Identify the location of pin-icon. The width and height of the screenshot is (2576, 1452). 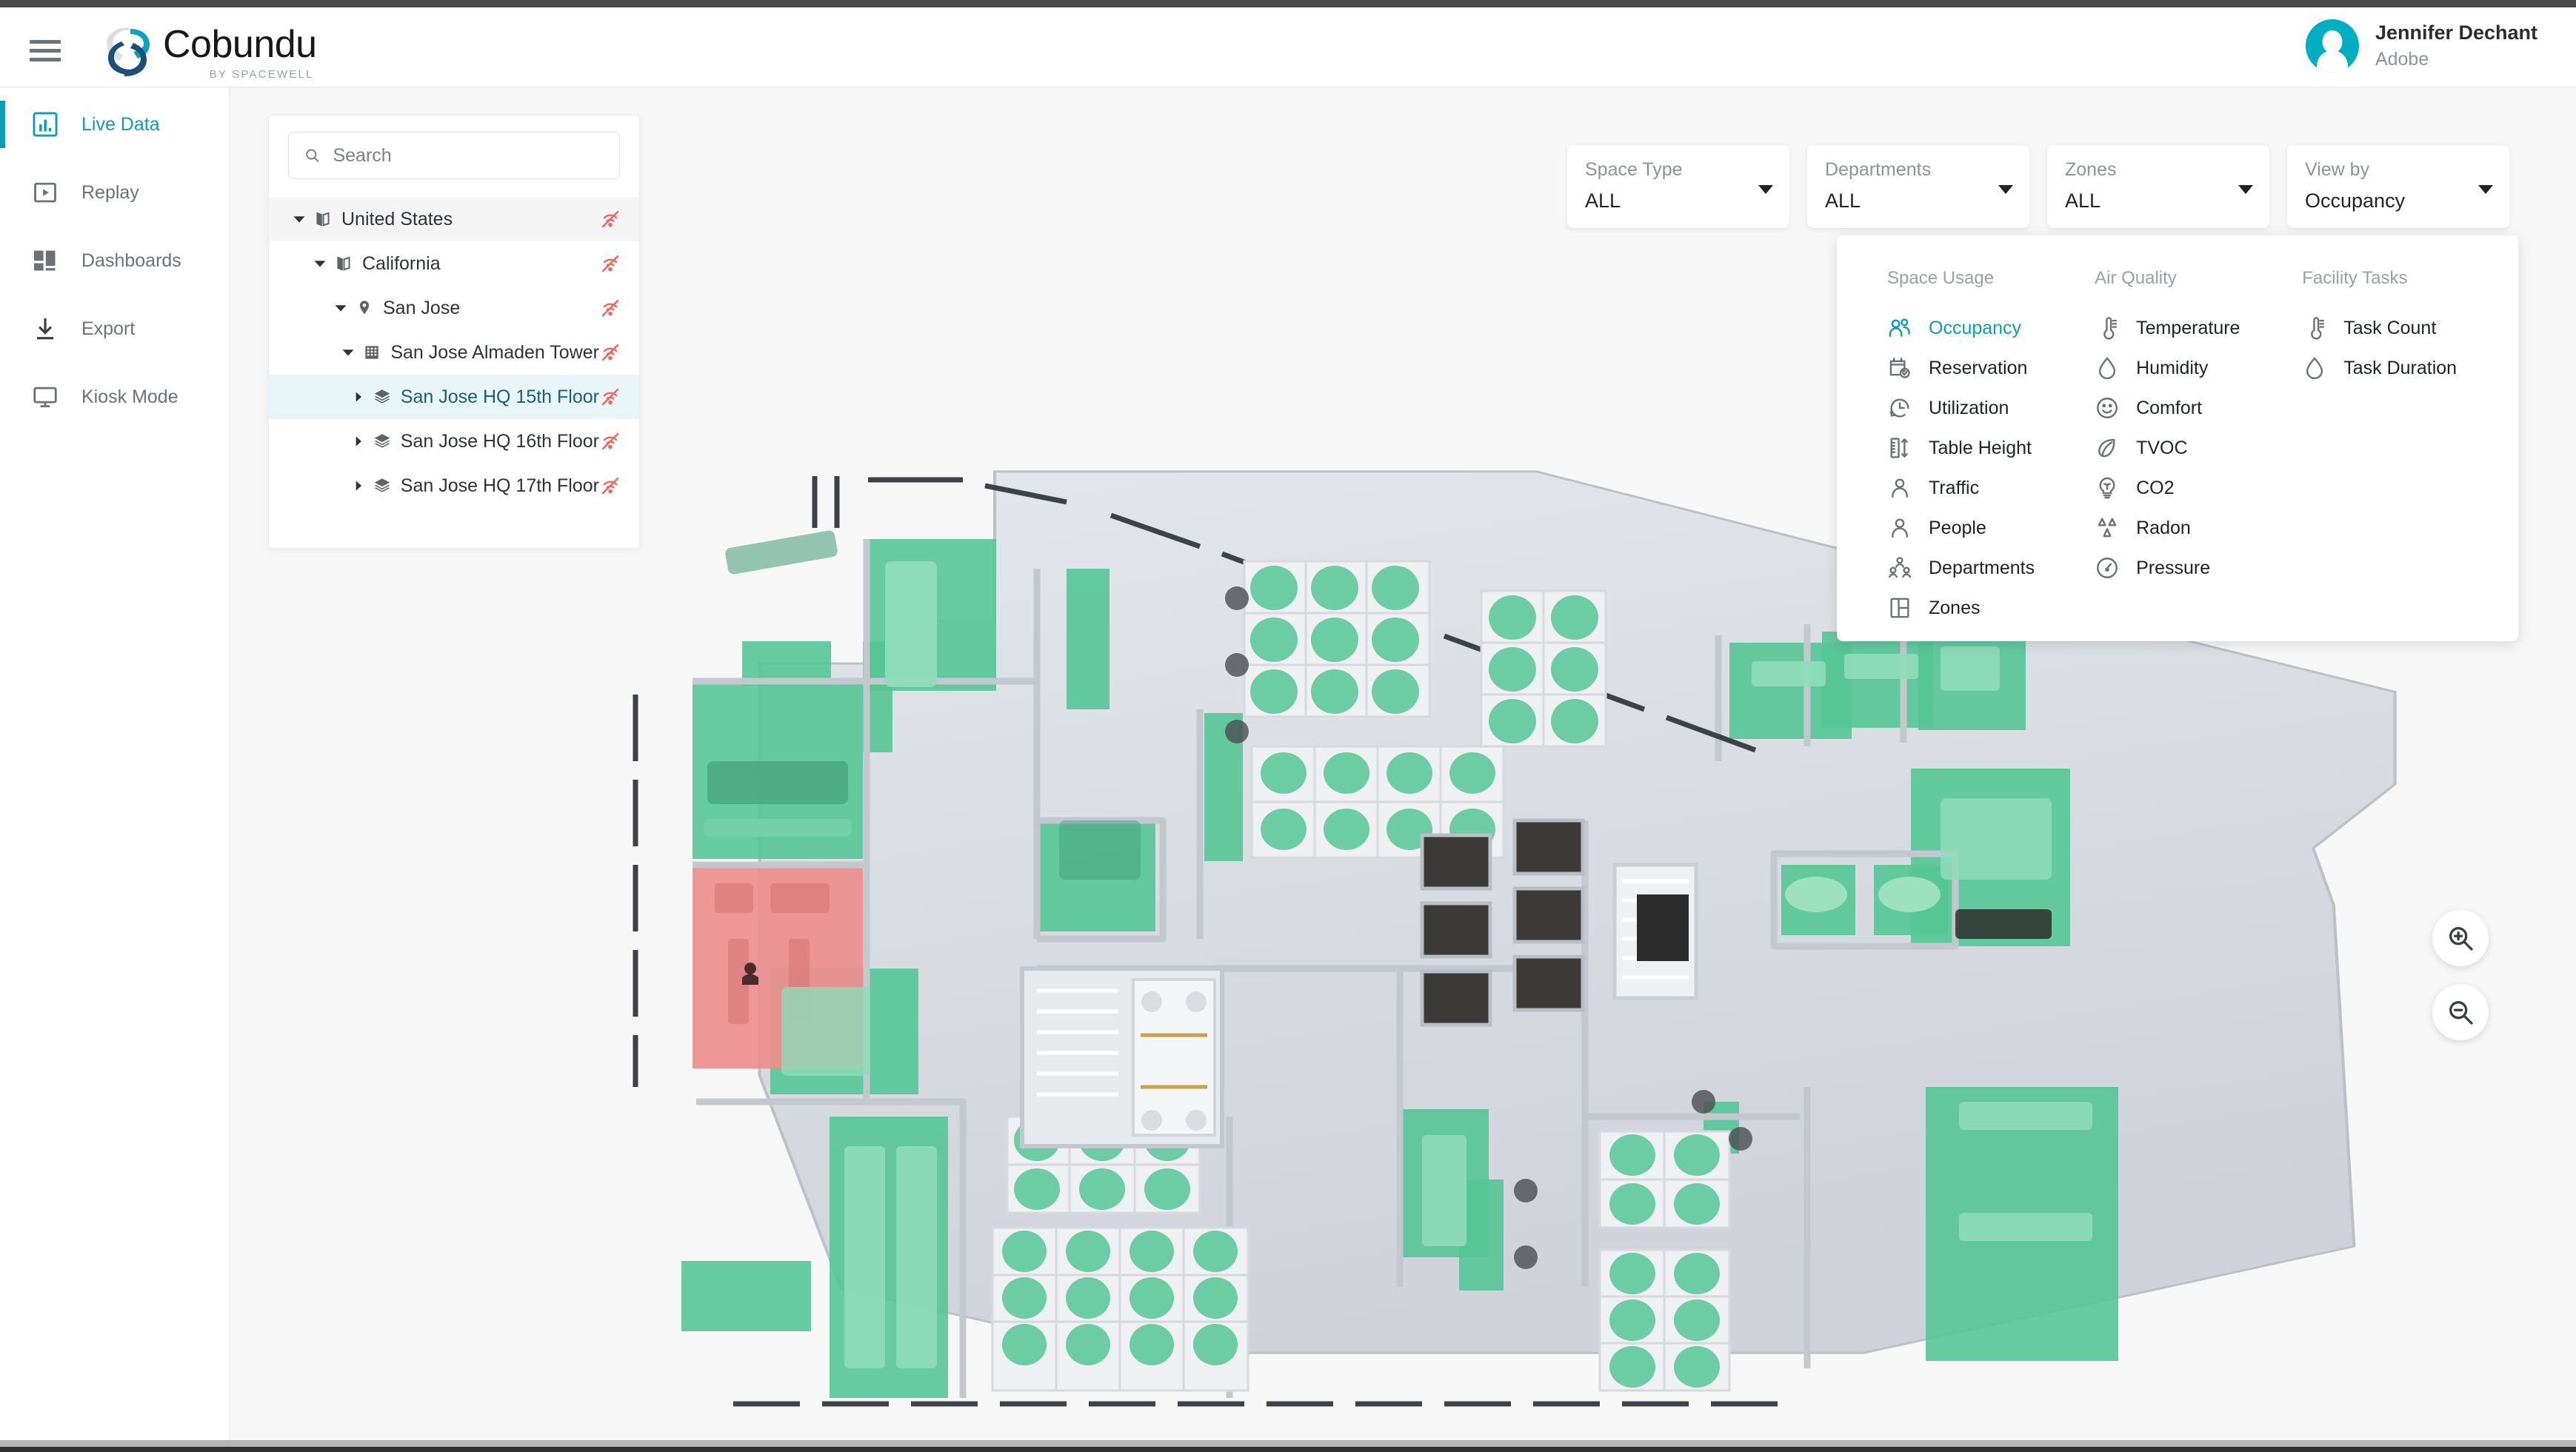
(364, 308).